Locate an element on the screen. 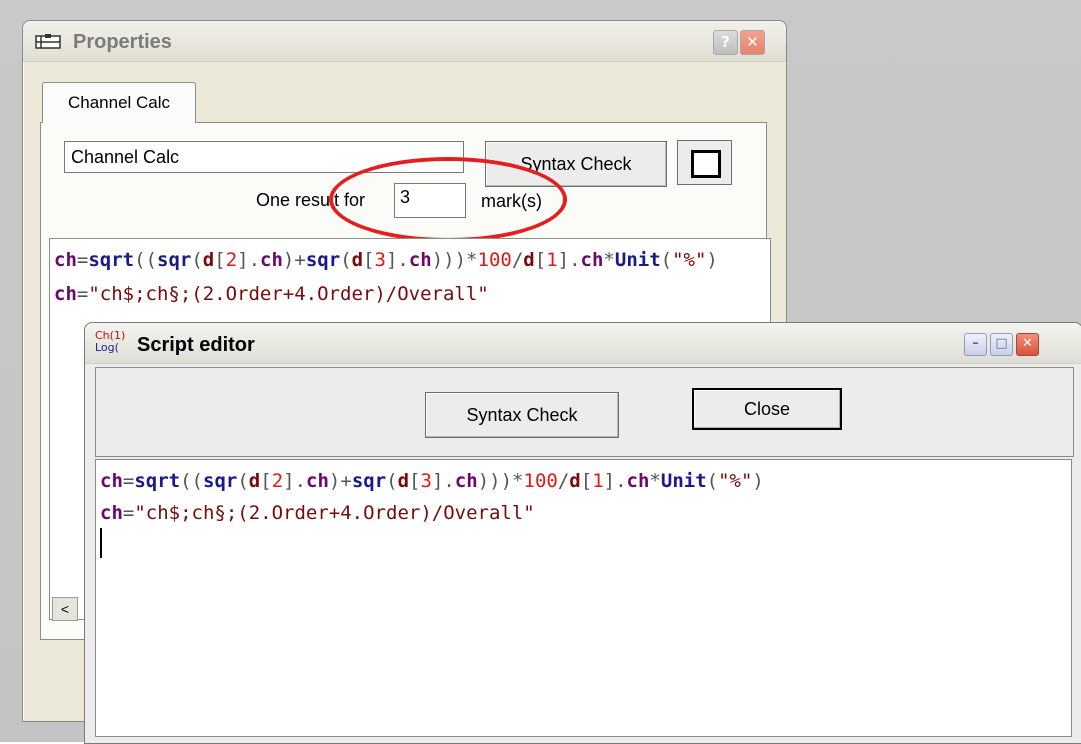 This screenshot has width=1081, height=744. tab-channel-calc: Channel Calc is located at coordinates (119, 102).